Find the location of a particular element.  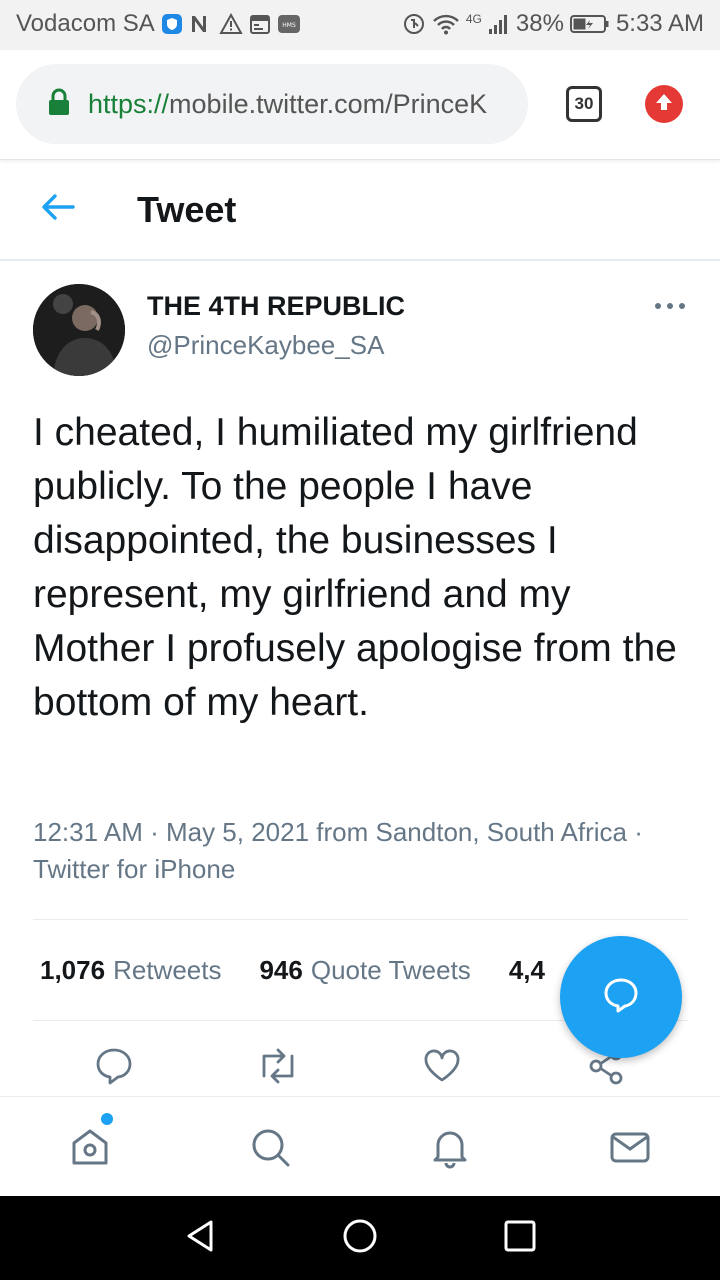

compose-reply-button is located at coordinates (621, 997).